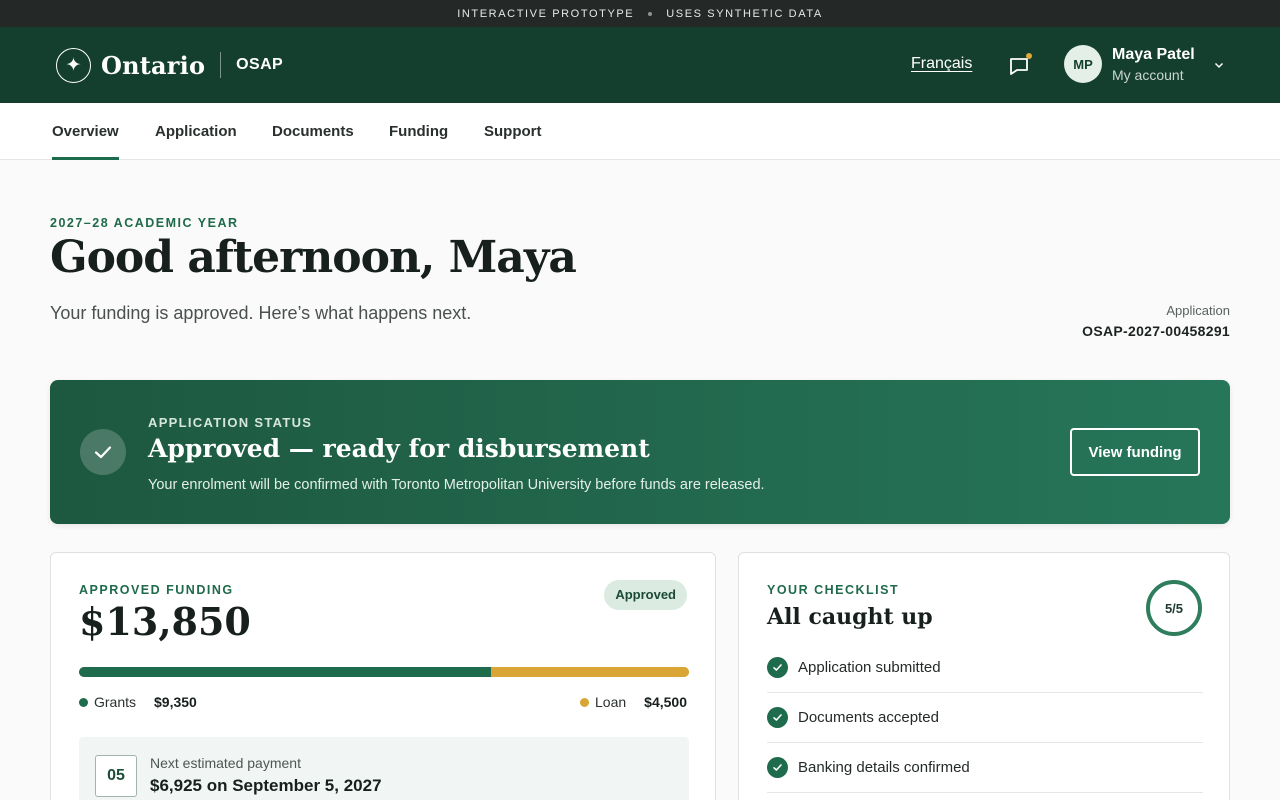 The image size is (1280, 800). Describe the element at coordinates (513, 131) in the screenshot. I see `tab-support: Support` at that location.